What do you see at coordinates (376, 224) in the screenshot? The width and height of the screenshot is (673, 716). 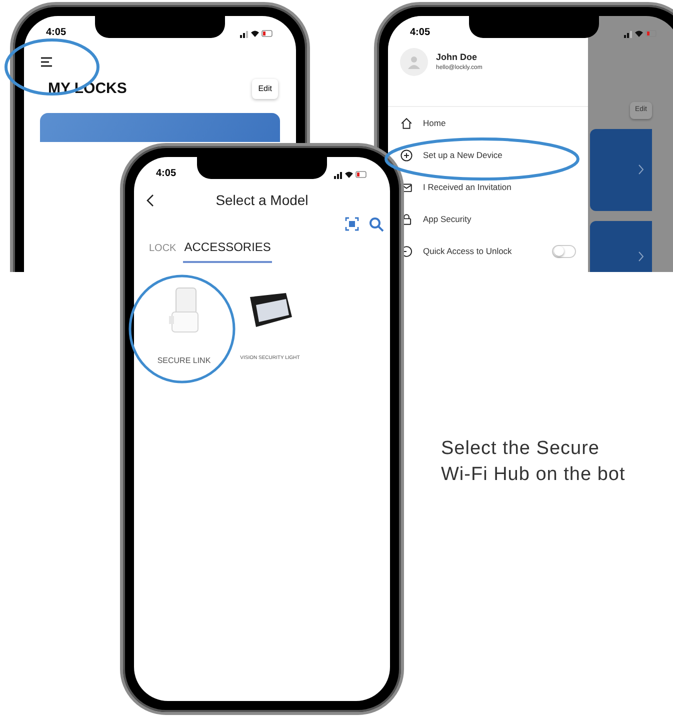 I see `search-icon` at bounding box center [376, 224].